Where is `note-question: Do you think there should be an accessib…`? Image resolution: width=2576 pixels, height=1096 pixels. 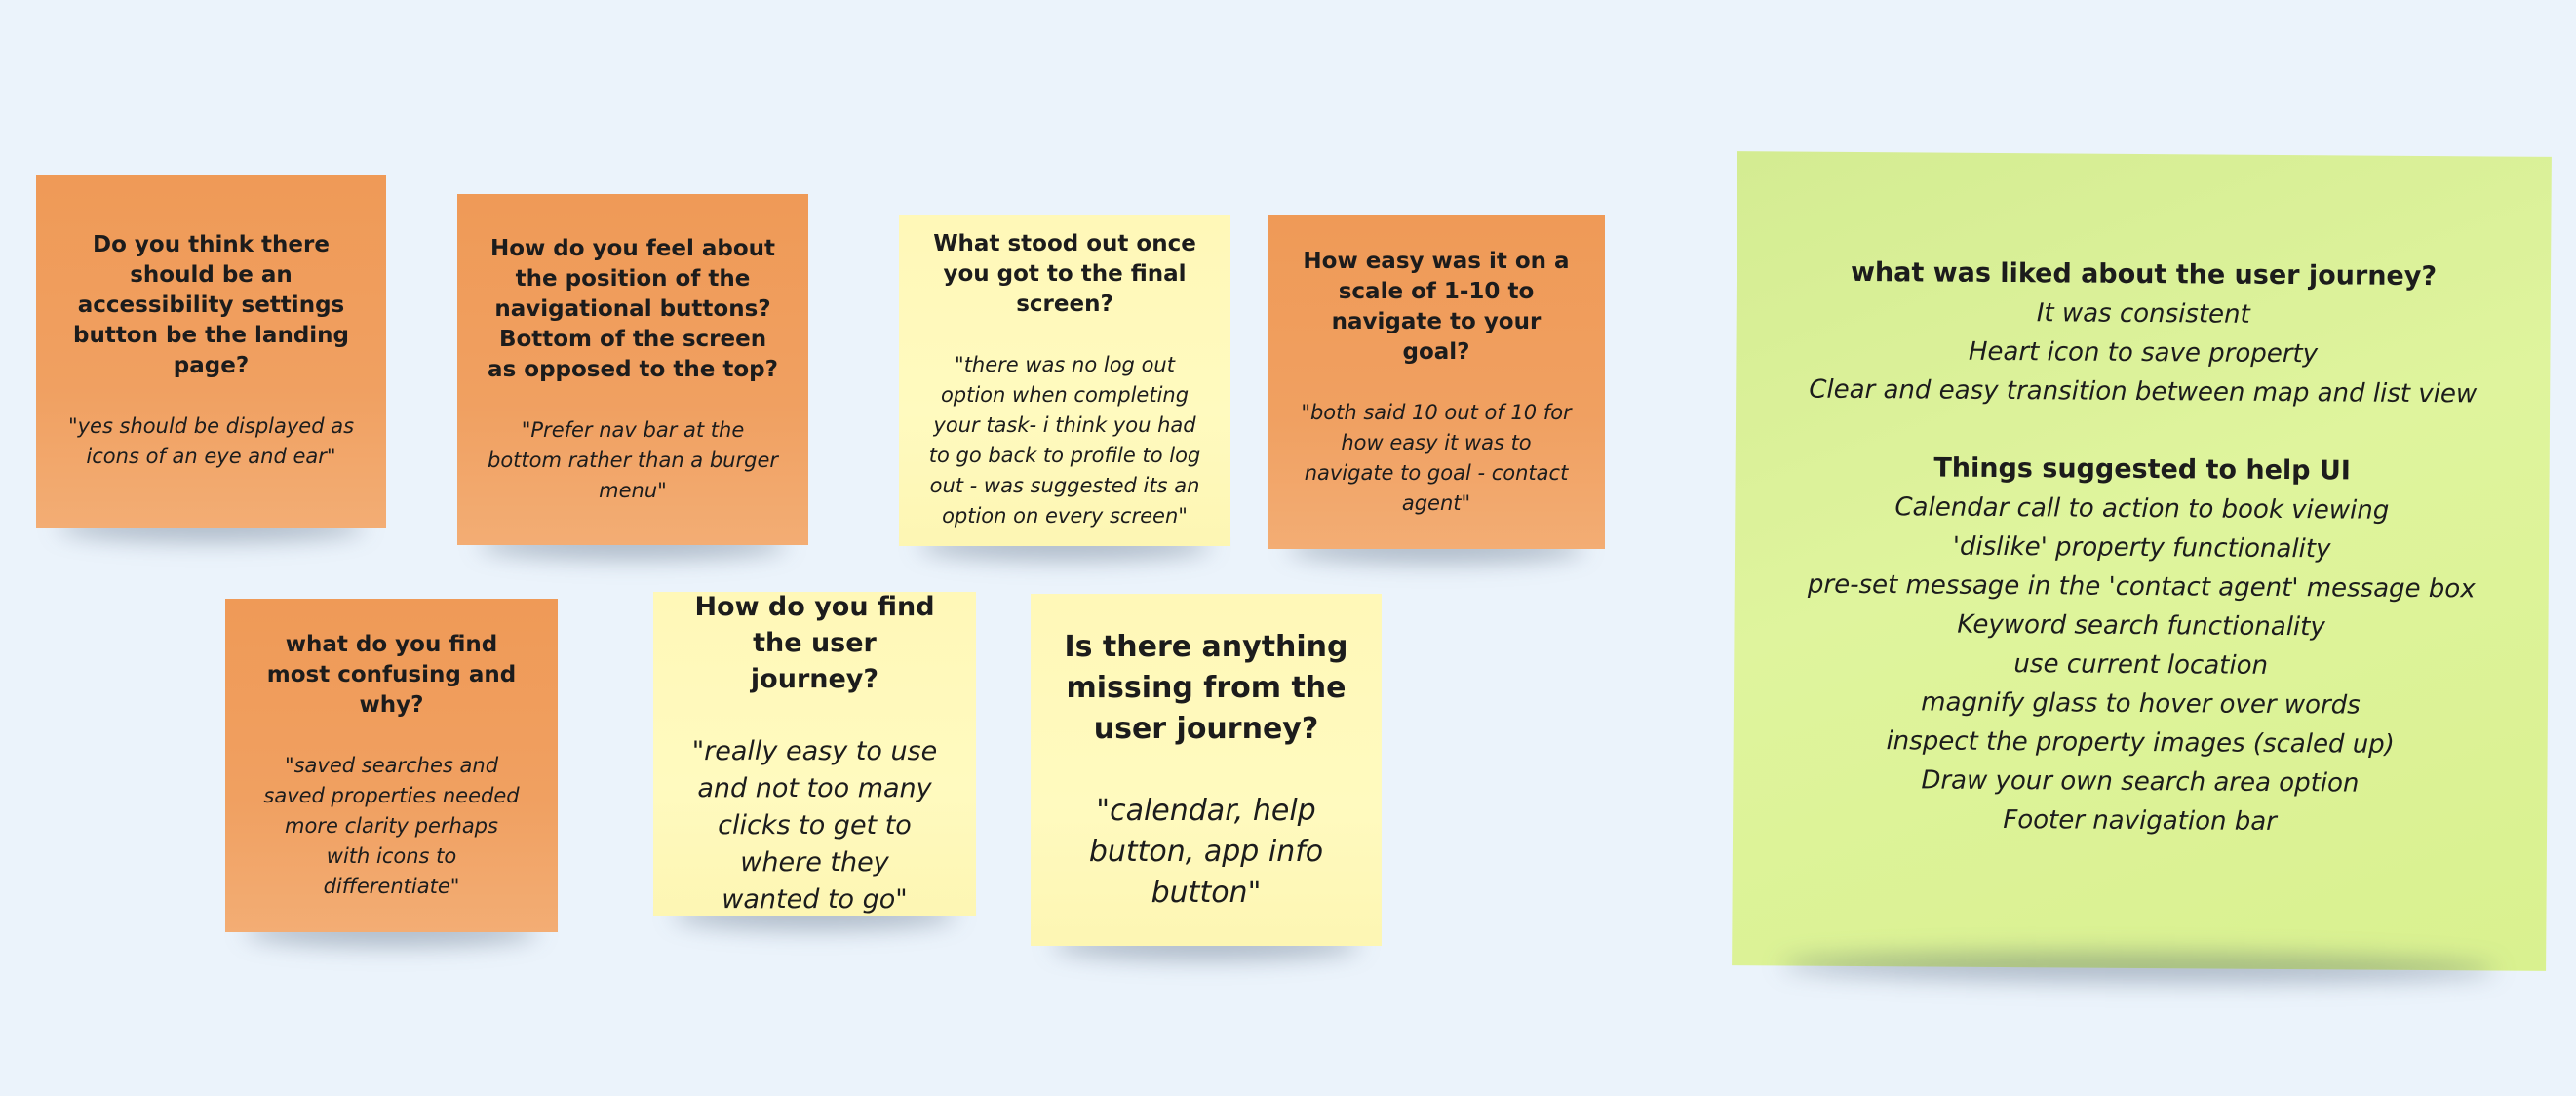
note-question: Do you think there should be an accessib… is located at coordinates (211, 305).